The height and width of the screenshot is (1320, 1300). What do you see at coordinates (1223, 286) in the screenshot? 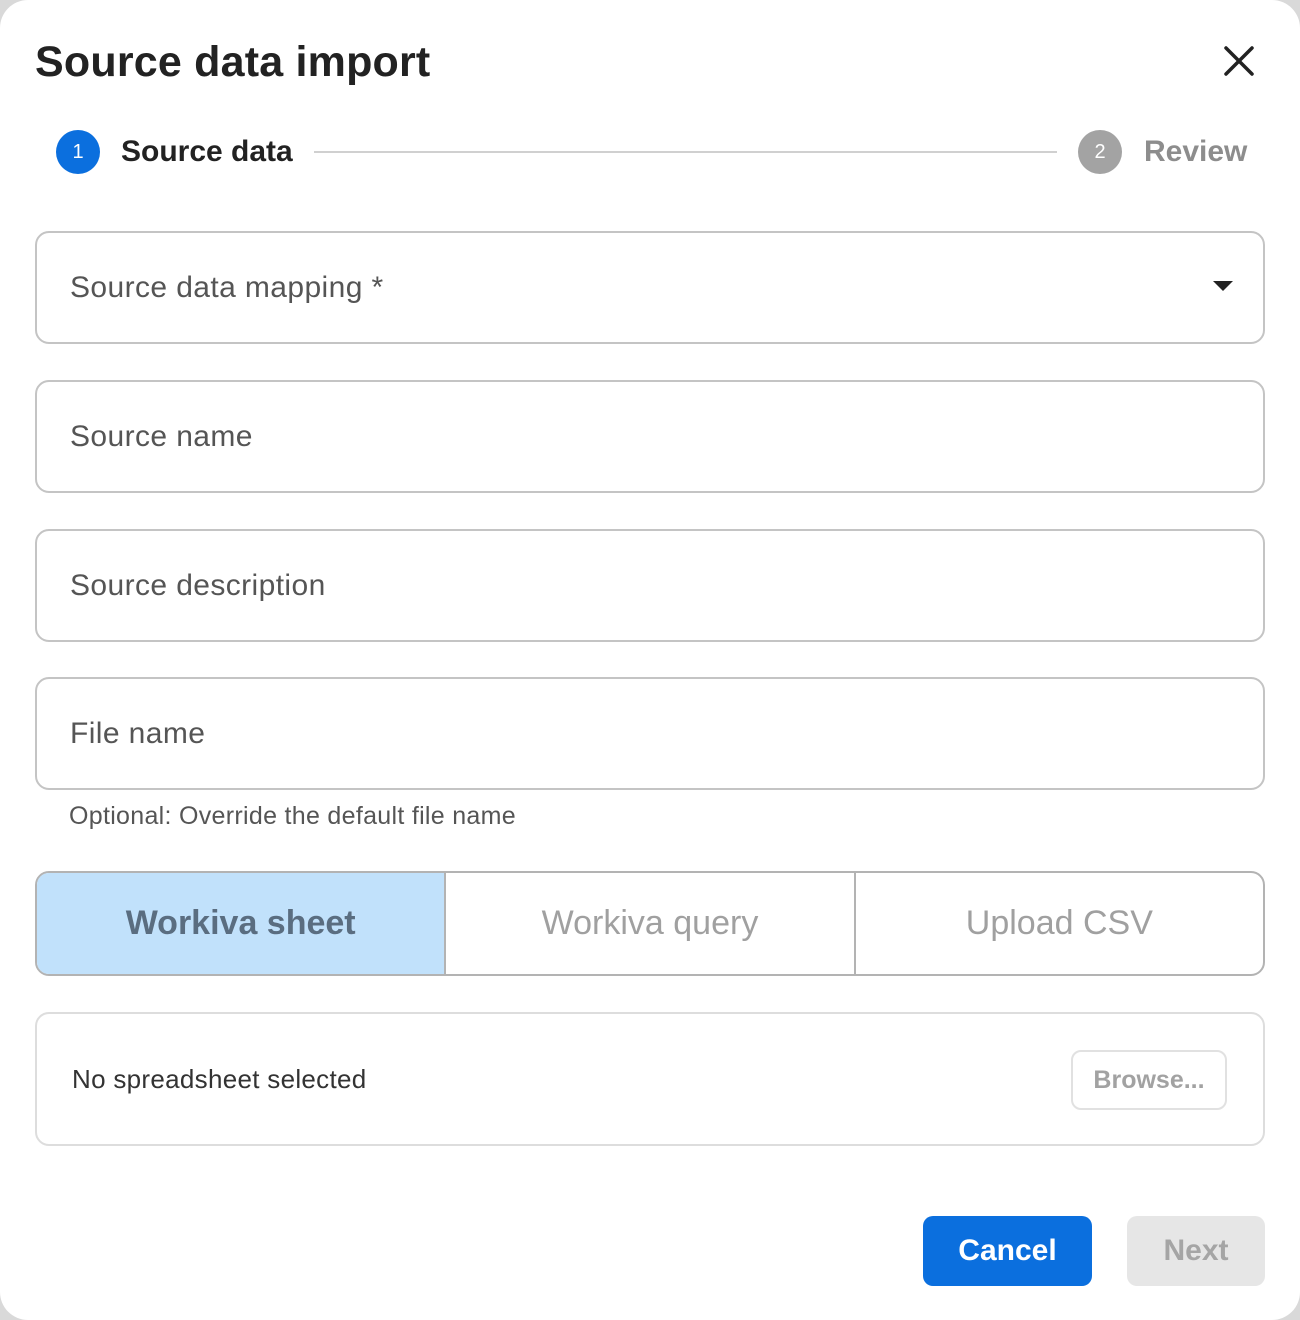
I see `caret-down-icon` at bounding box center [1223, 286].